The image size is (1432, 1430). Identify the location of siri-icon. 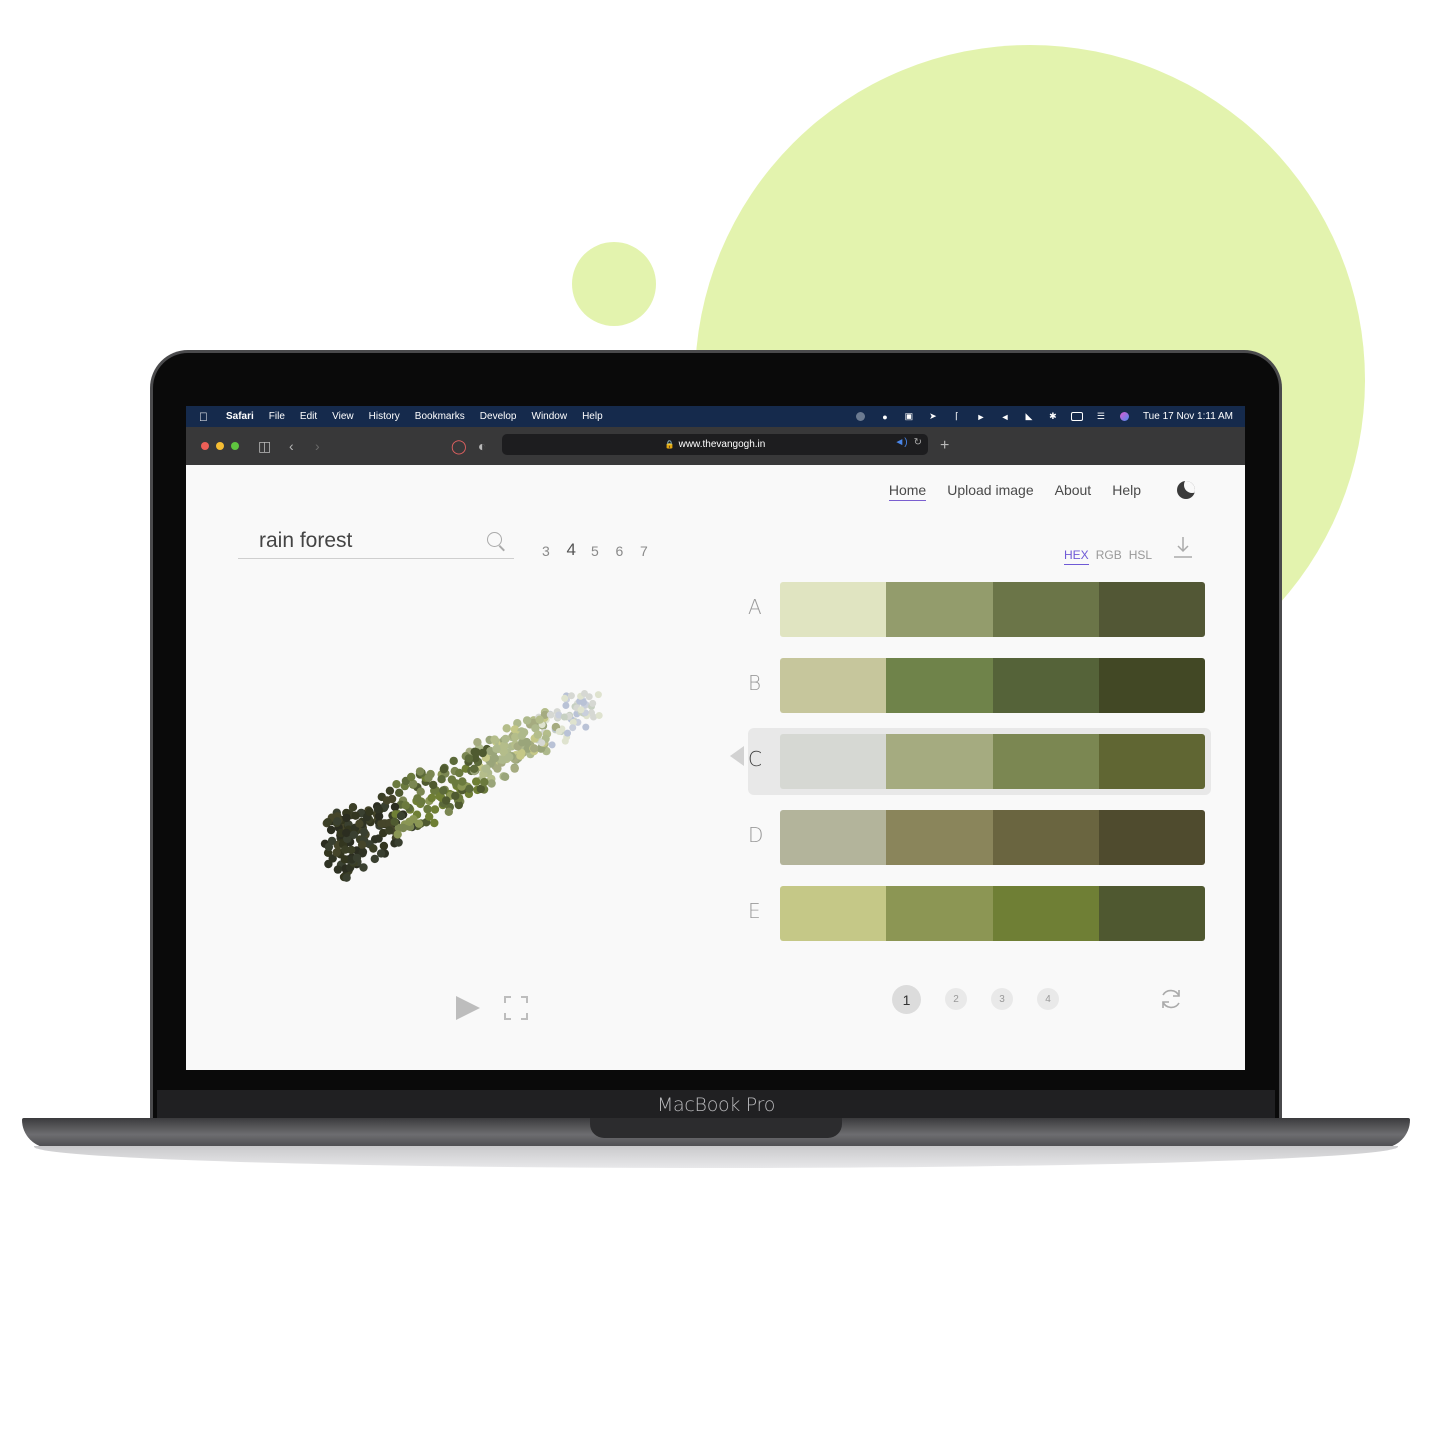
(1125, 417).